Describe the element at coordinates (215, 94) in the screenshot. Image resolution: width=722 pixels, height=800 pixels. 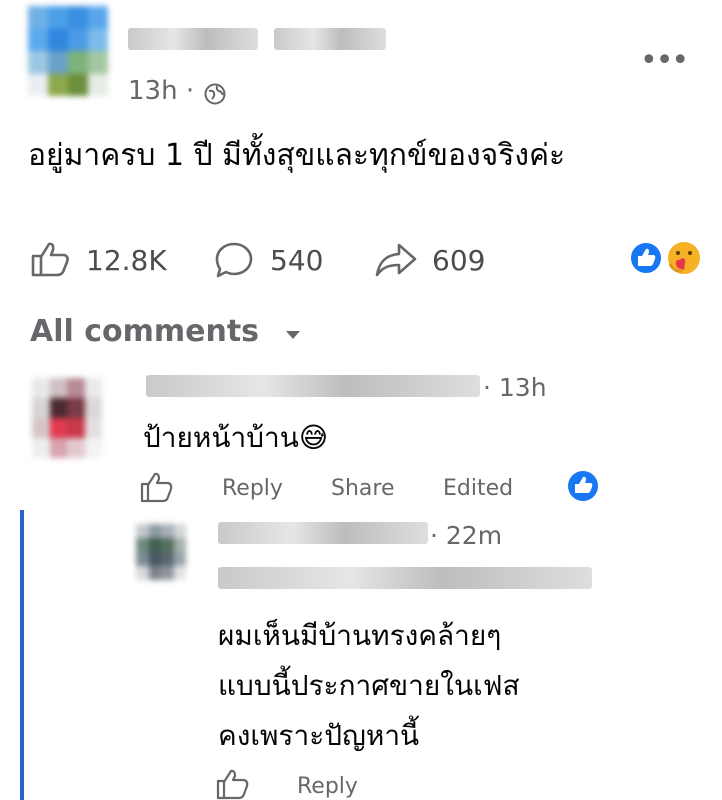
I see `globe-icon` at that location.